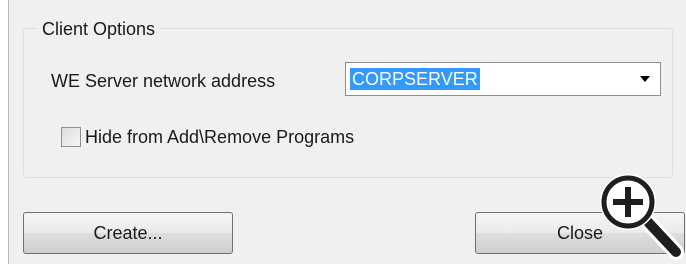  I want to click on groupbox-title: Client Options, so click(99, 29).